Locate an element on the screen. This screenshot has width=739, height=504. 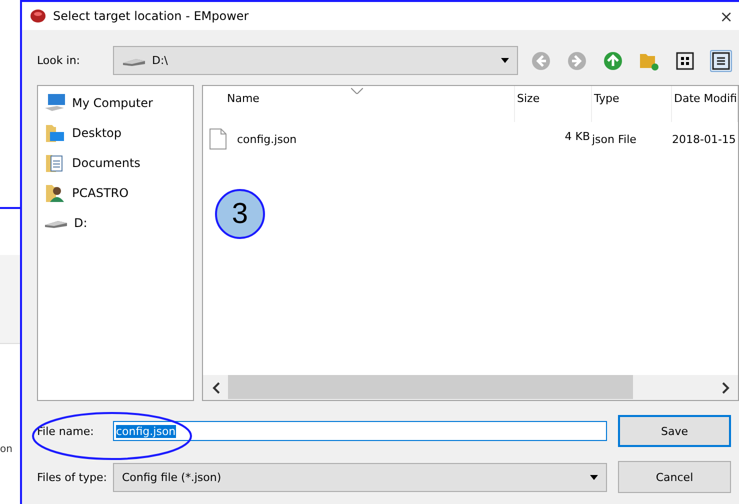
app-logo-icon is located at coordinates (38, 16).